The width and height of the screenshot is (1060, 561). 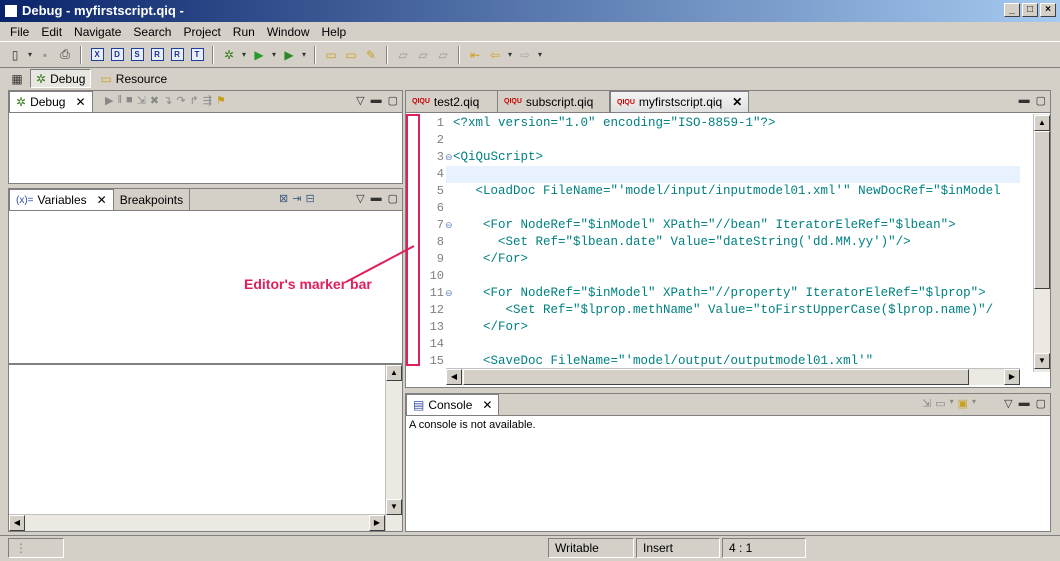 What do you see at coordinates (309, 198) in the screenshot?
I see `collapse-all-icon: ⊟` at bounding box center [309, 198].